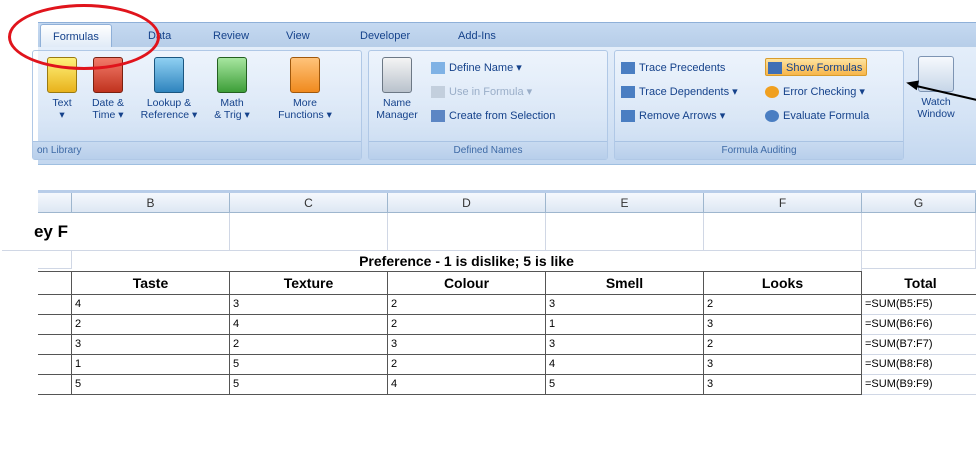  What do you see at coordinates (151, 232) in the screenshot?
I see `cell-b2` at bounding box center [151, 232].